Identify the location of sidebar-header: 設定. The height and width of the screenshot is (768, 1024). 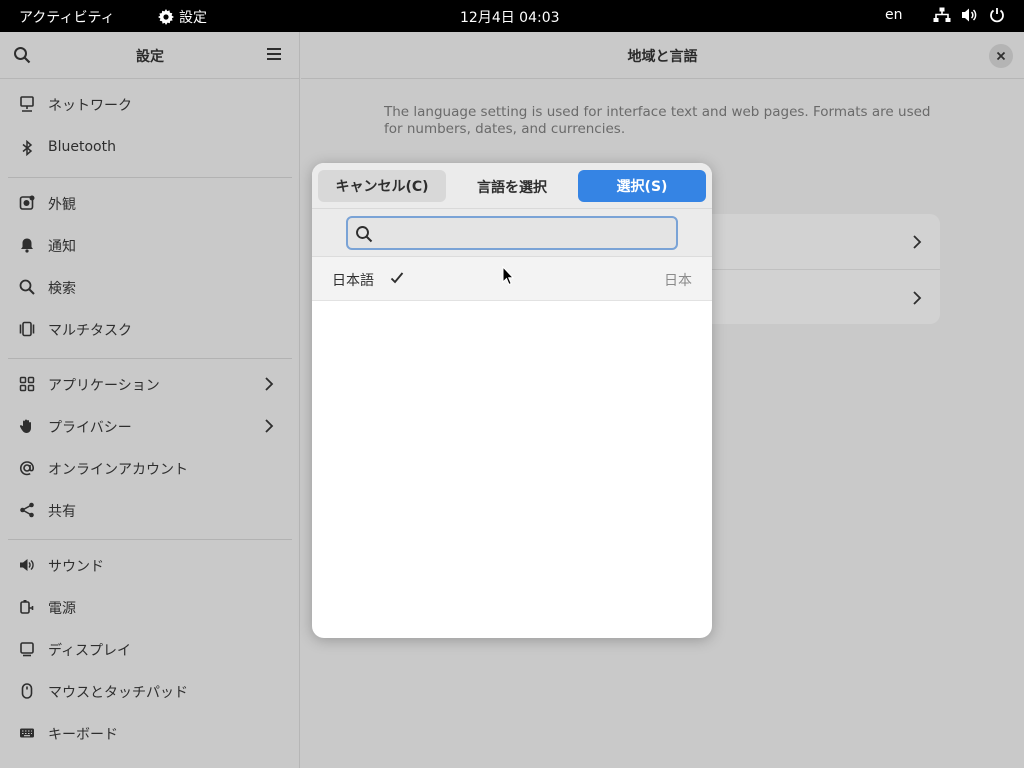
(150, 55).